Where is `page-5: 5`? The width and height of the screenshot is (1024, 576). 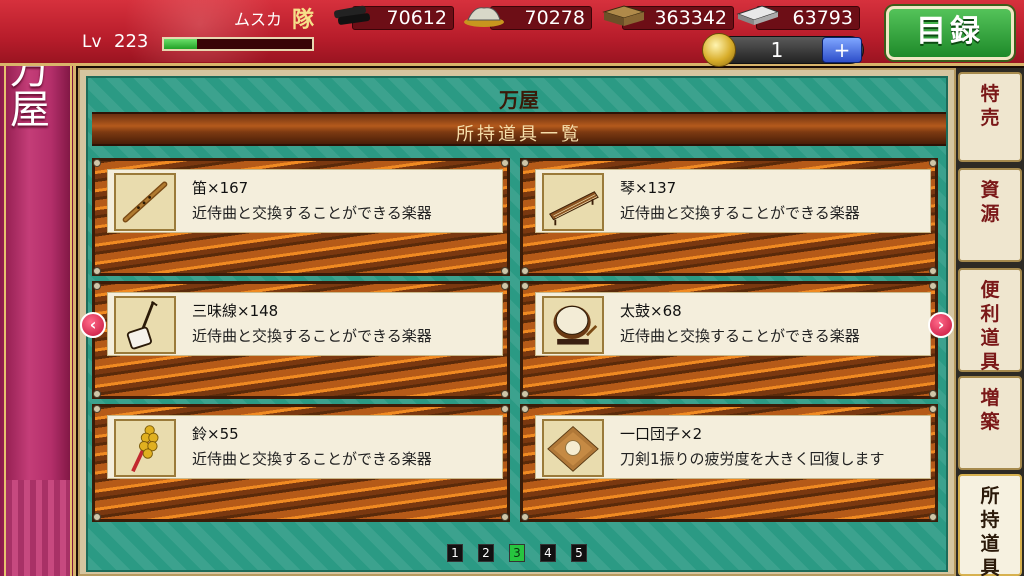 page-5: 5 is located at coordinates (579, 553).